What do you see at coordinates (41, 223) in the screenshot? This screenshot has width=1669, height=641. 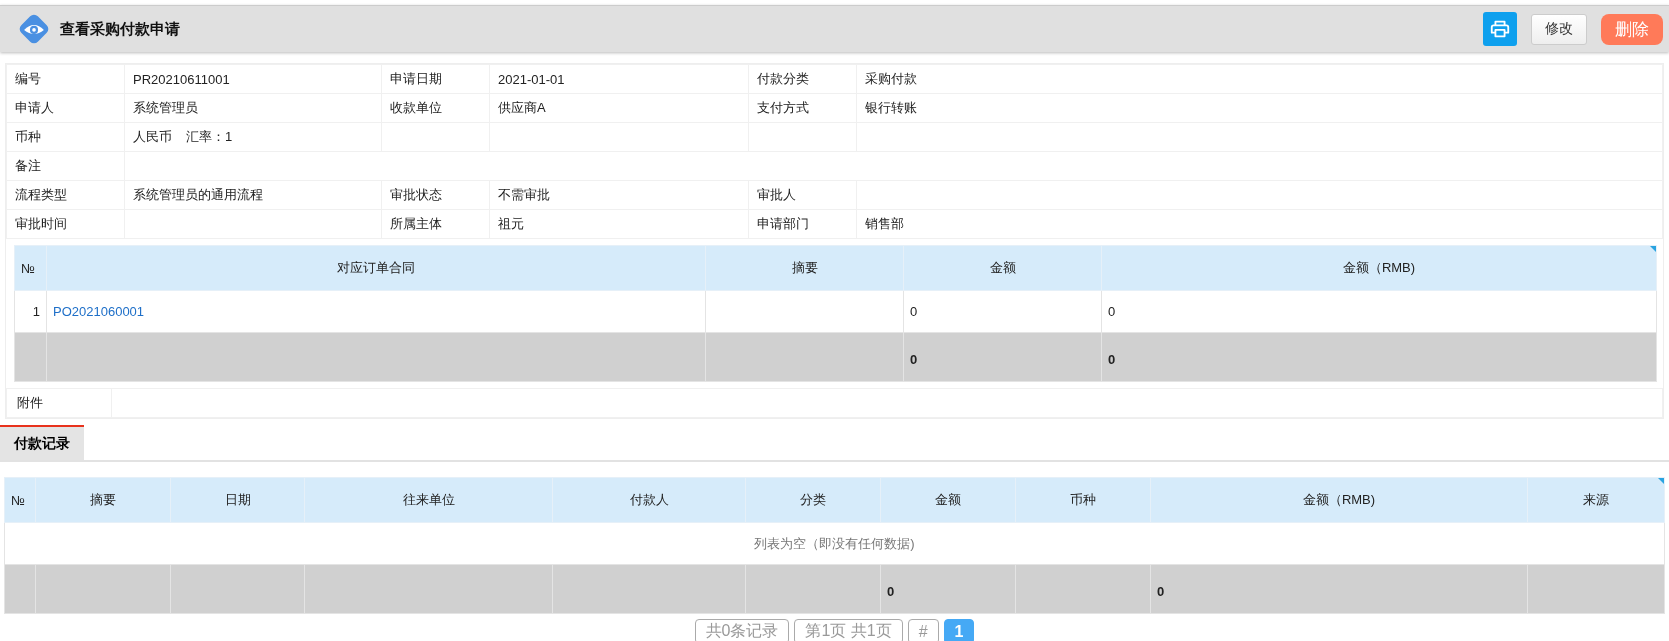 I see `field-label: 审批时间` at bounding box center [41, 223].